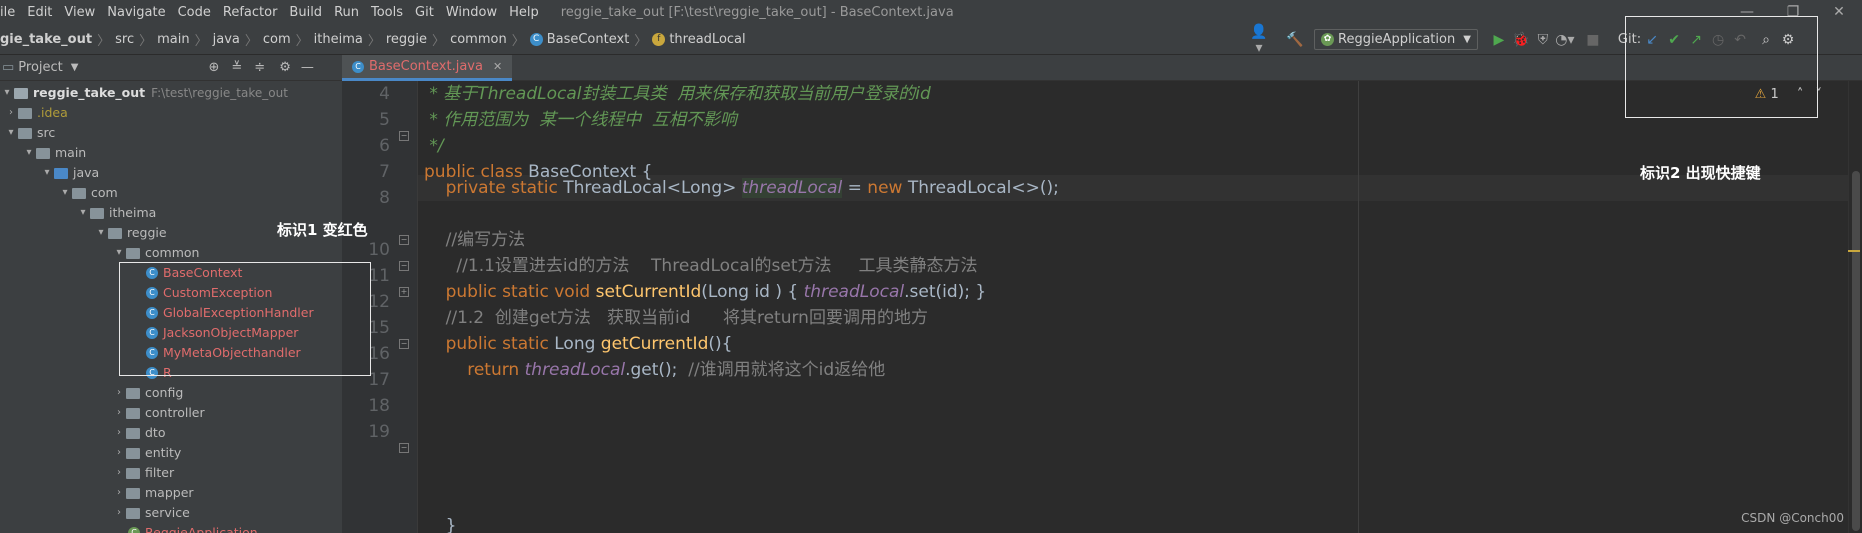 The height and width of the screenshot is (533, 1862). I want to click on menu-window: Window, so click(471, 12).